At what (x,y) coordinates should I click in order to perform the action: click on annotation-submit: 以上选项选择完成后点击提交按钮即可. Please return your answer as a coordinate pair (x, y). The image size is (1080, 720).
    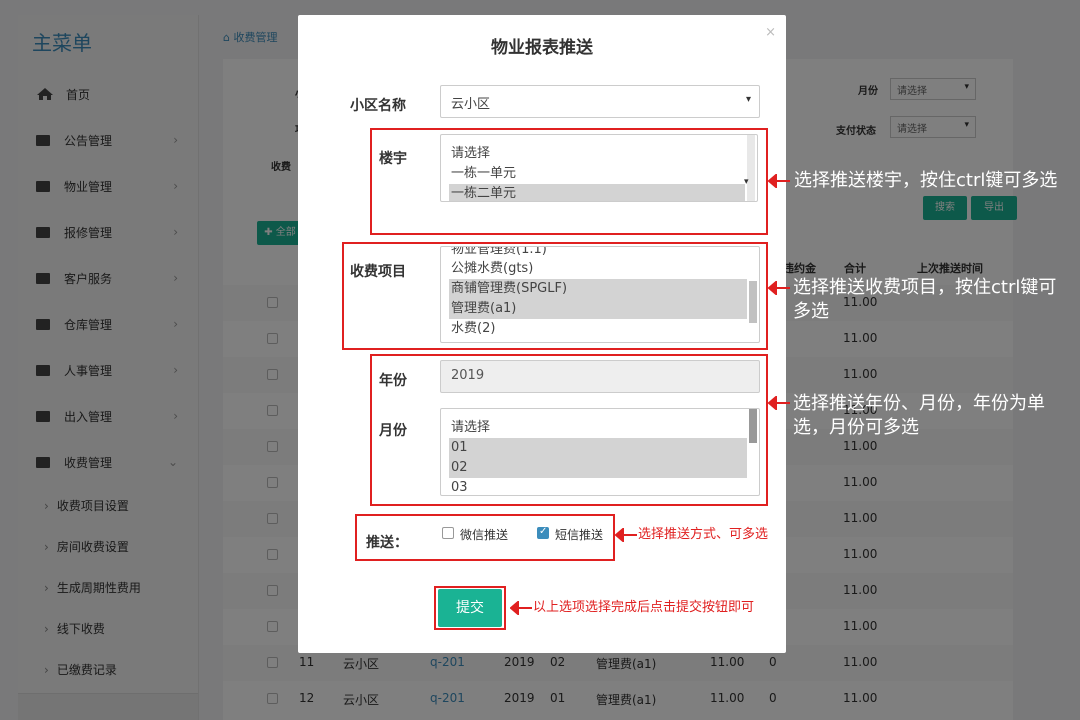
    Looking at the image, I should click on (644, 607).